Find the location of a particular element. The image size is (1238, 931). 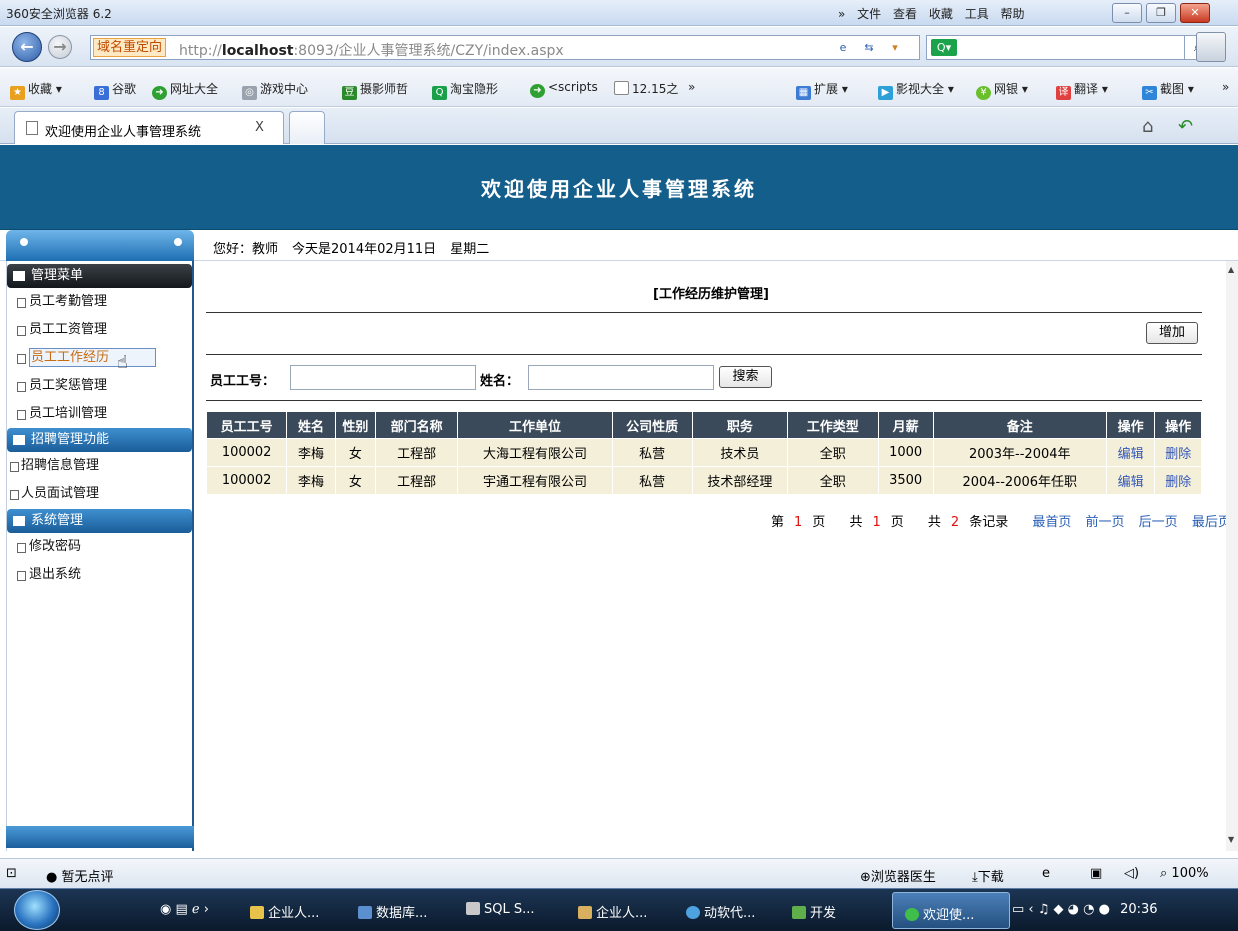

sidebar-item-interview: 人员面试管理 is located at coordinates (99, 494).